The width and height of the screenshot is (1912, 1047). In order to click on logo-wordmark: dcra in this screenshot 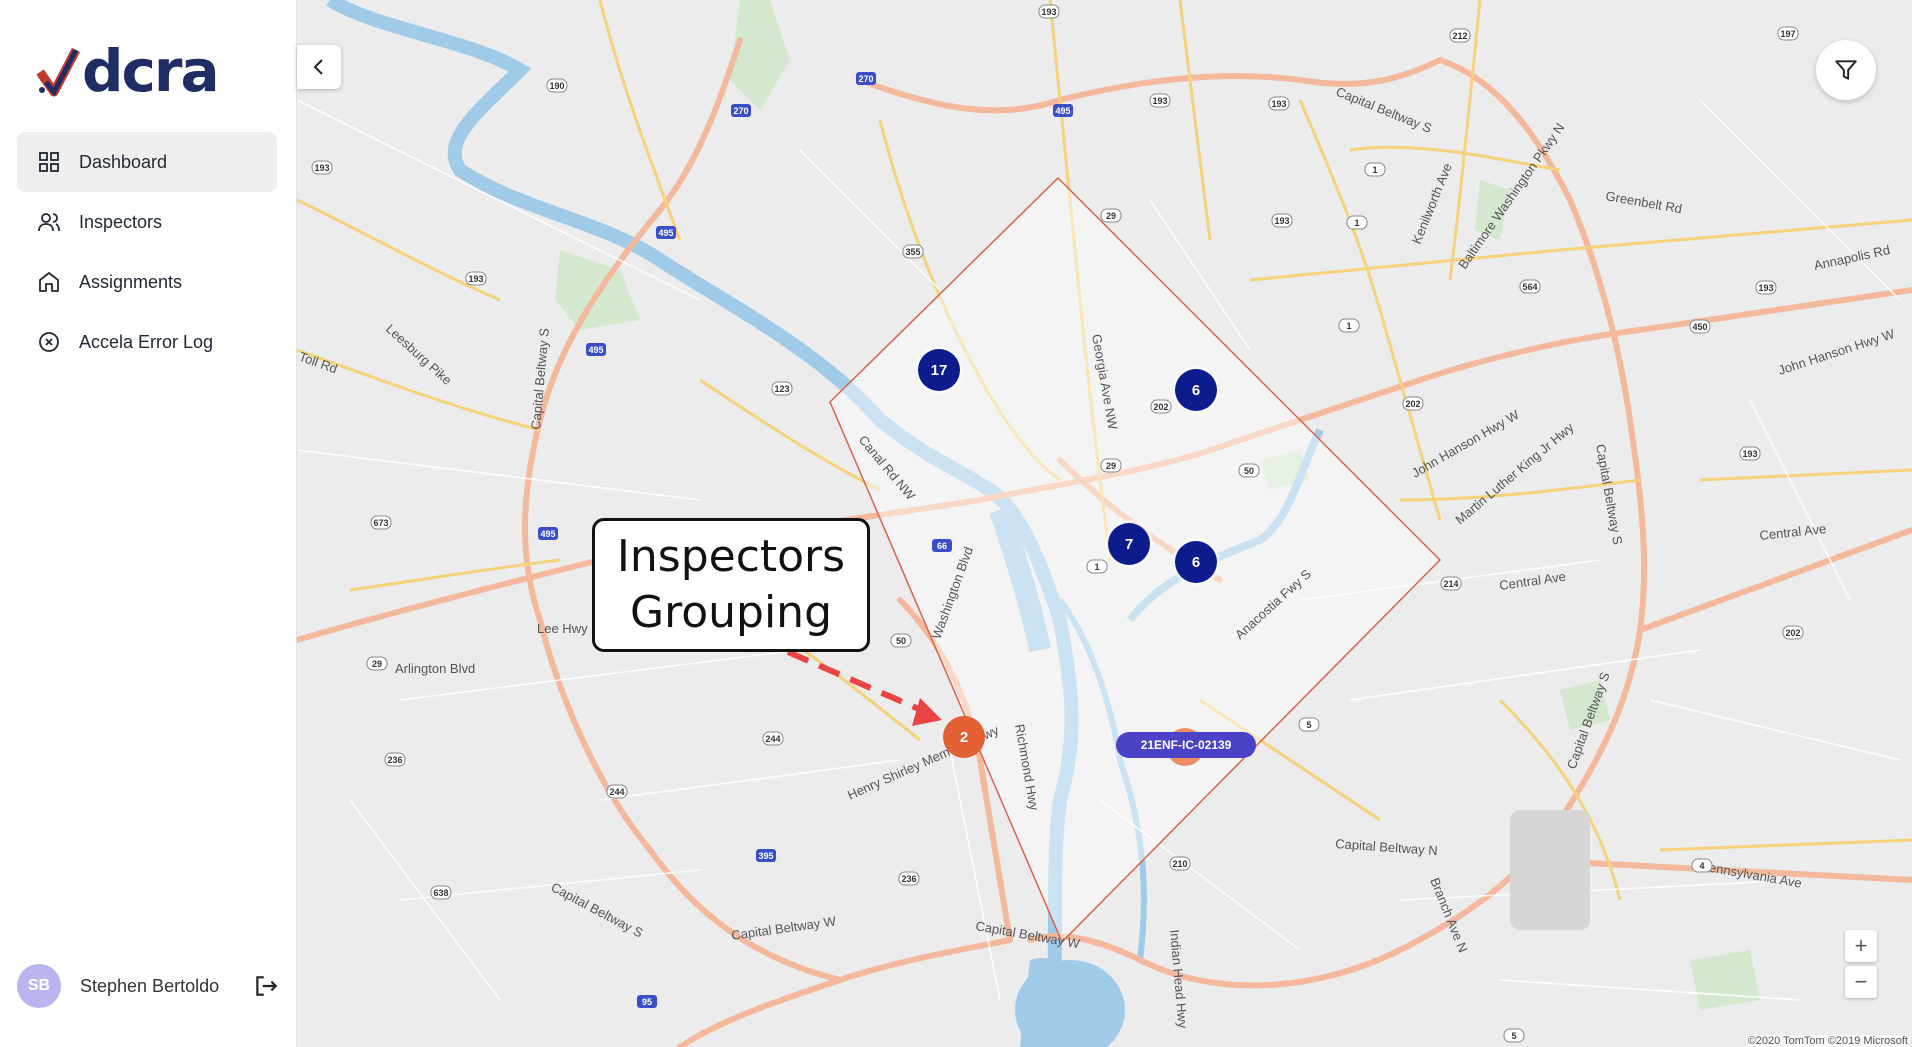, I will do `click(151, 71)`.